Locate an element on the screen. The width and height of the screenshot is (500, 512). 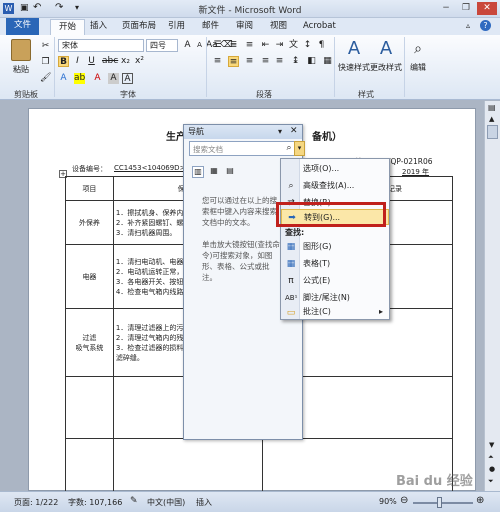
font-size-combo: 四号 is located at coordinates (162, 45).